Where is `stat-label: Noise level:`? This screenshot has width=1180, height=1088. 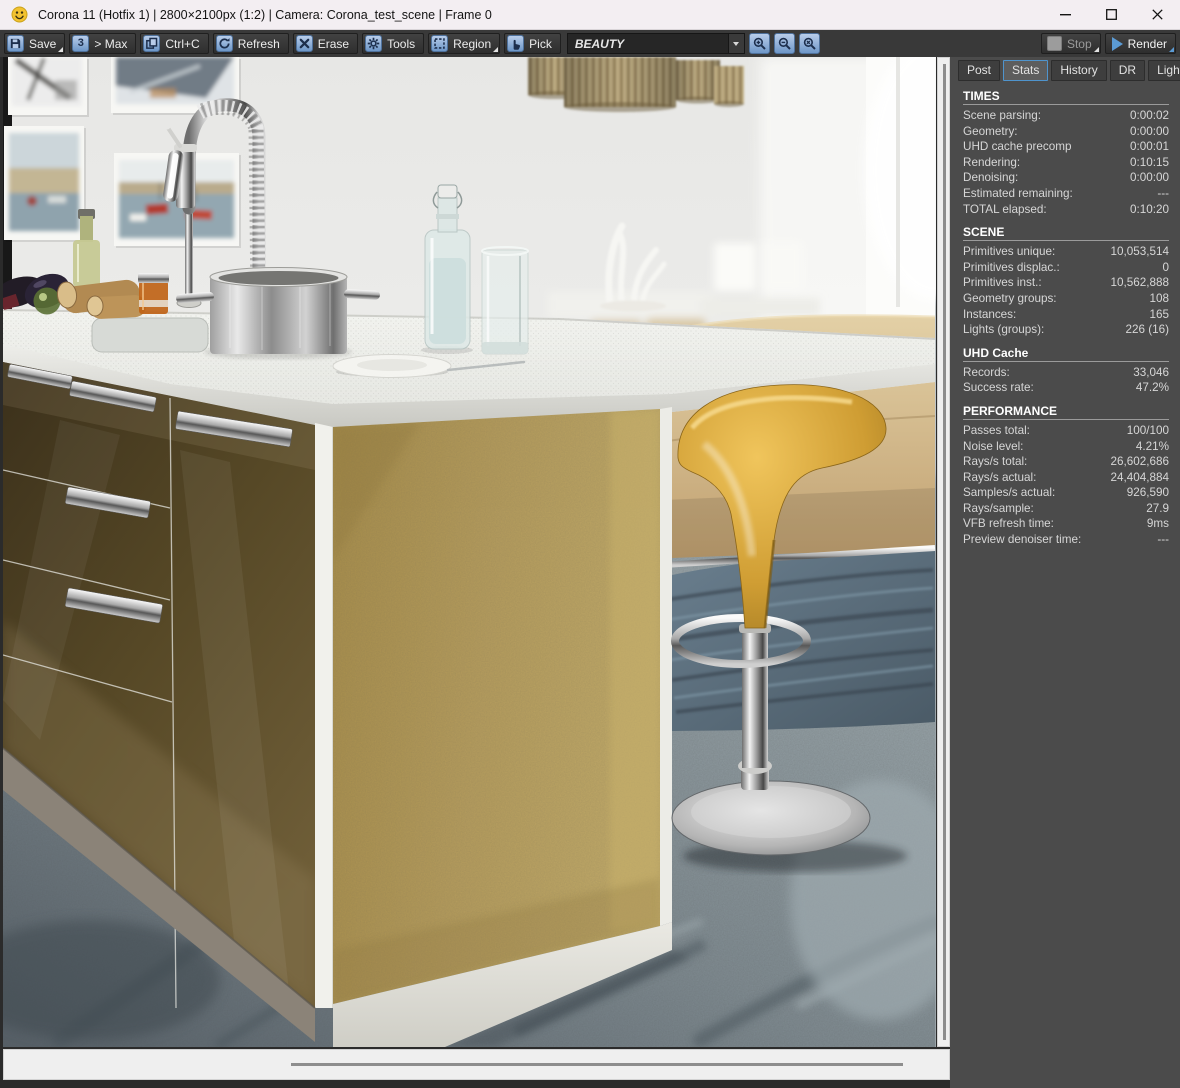
stat-label: Noise level: is located at coordinates (993, 446).